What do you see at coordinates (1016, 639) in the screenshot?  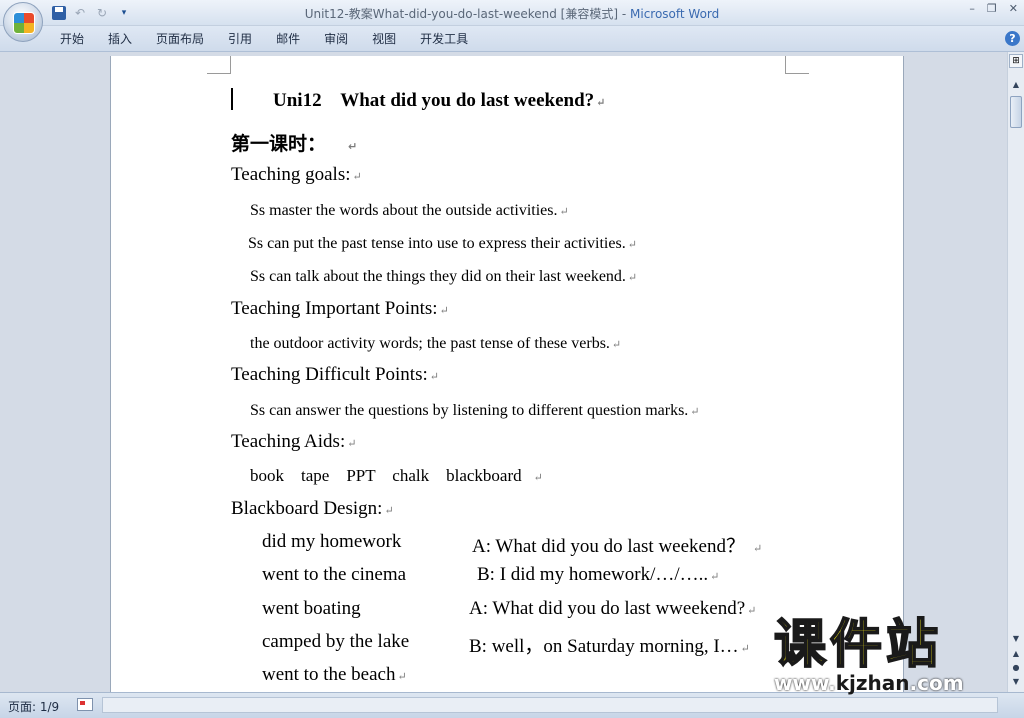 I see `scroll-down-icon: ▼` at bounding box center [1016, 639].